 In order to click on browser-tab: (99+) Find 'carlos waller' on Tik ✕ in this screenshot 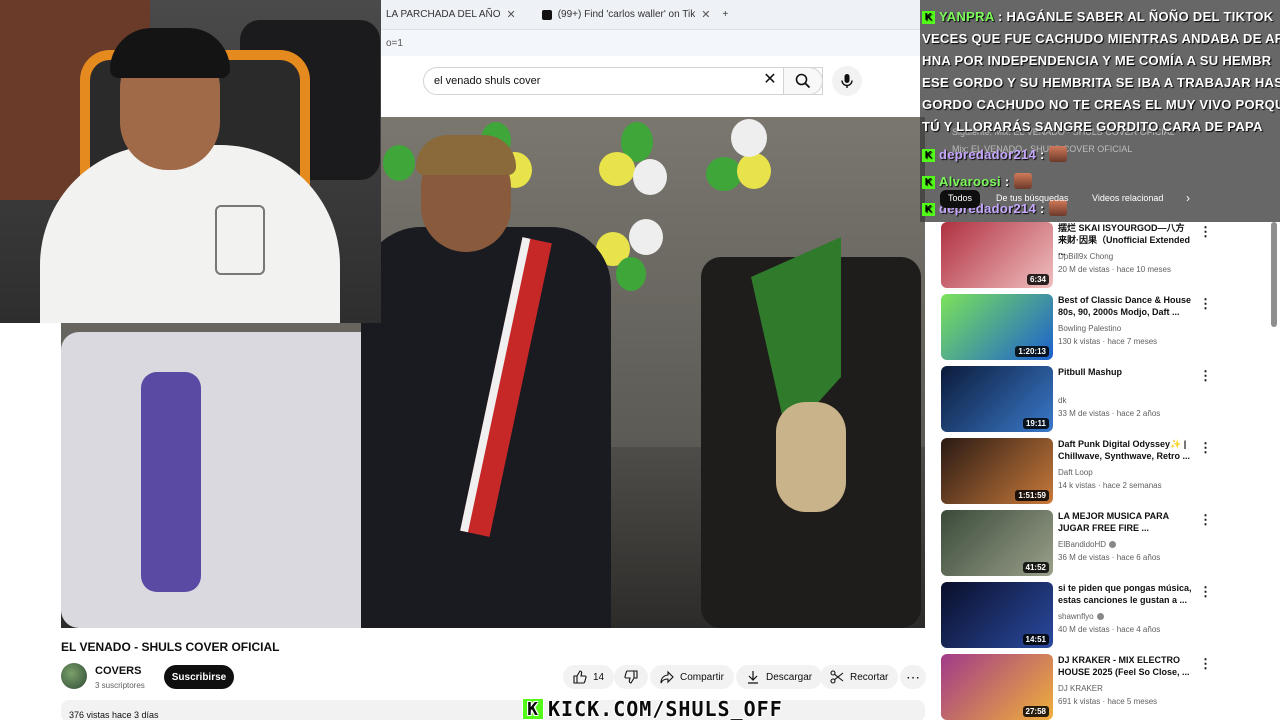, I will do `click(626, 15)`.